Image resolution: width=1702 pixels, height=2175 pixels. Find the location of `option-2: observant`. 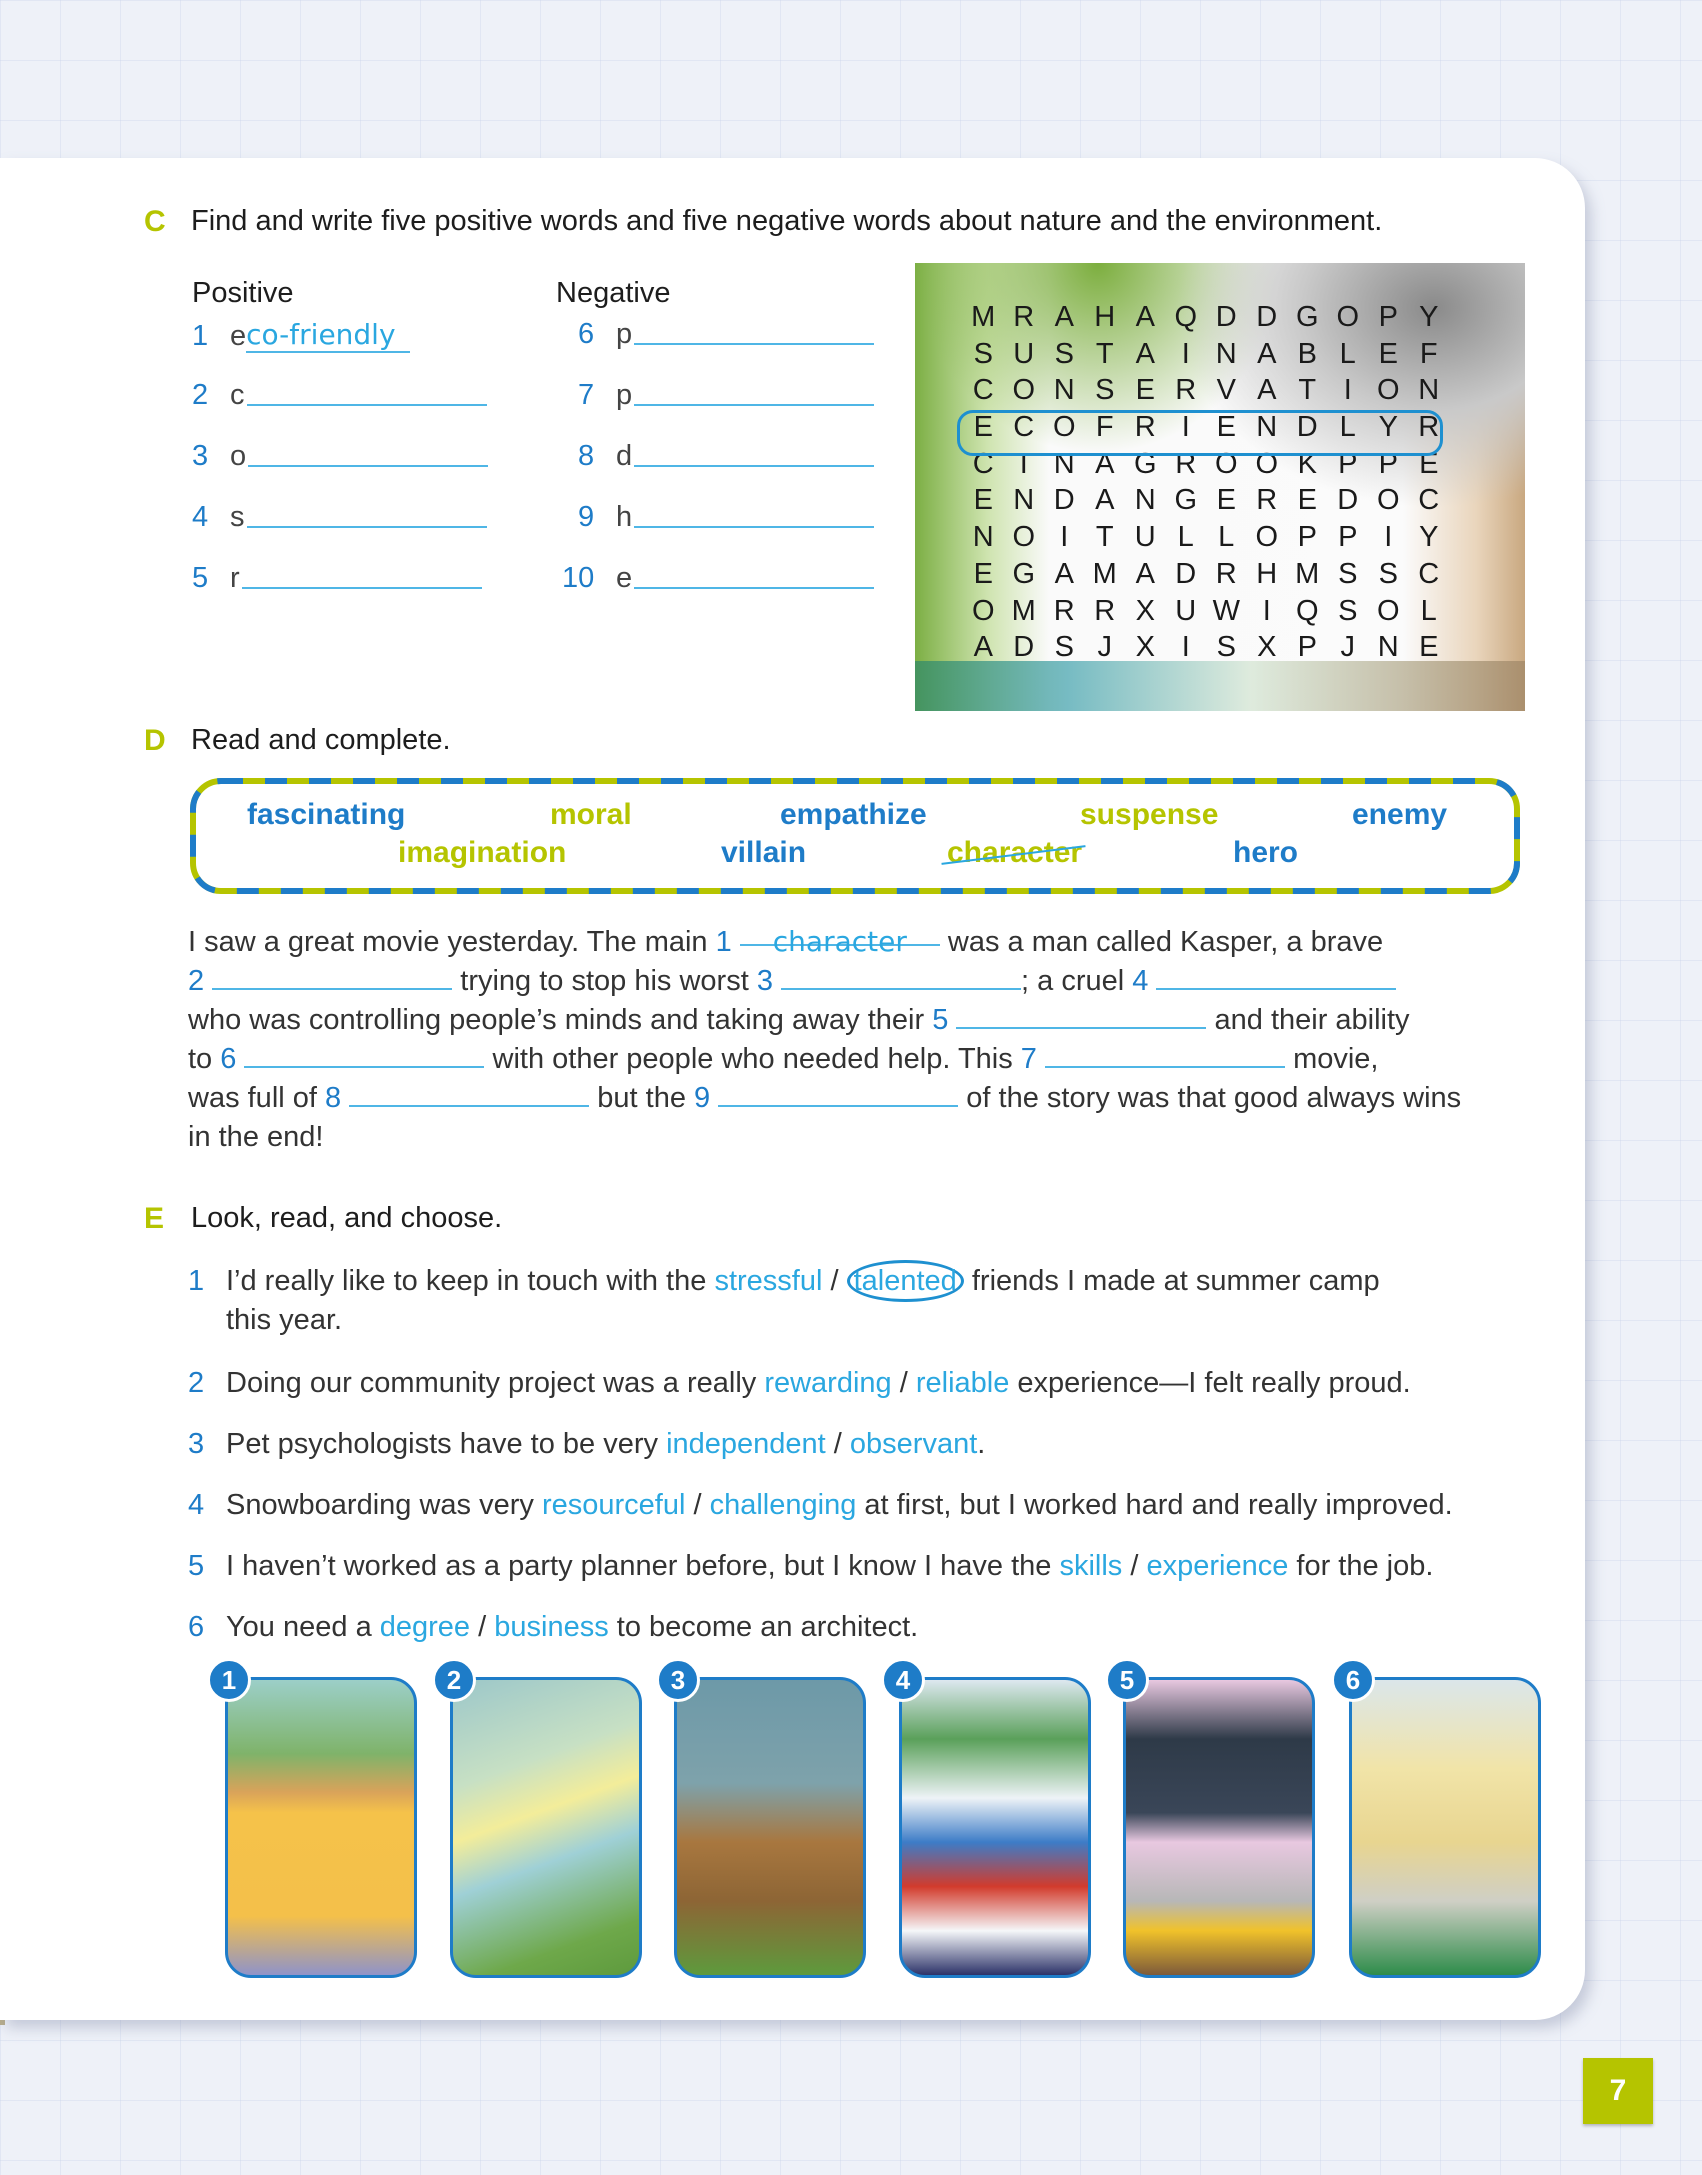

option-2: observant is located at coordinates (913, 1444).